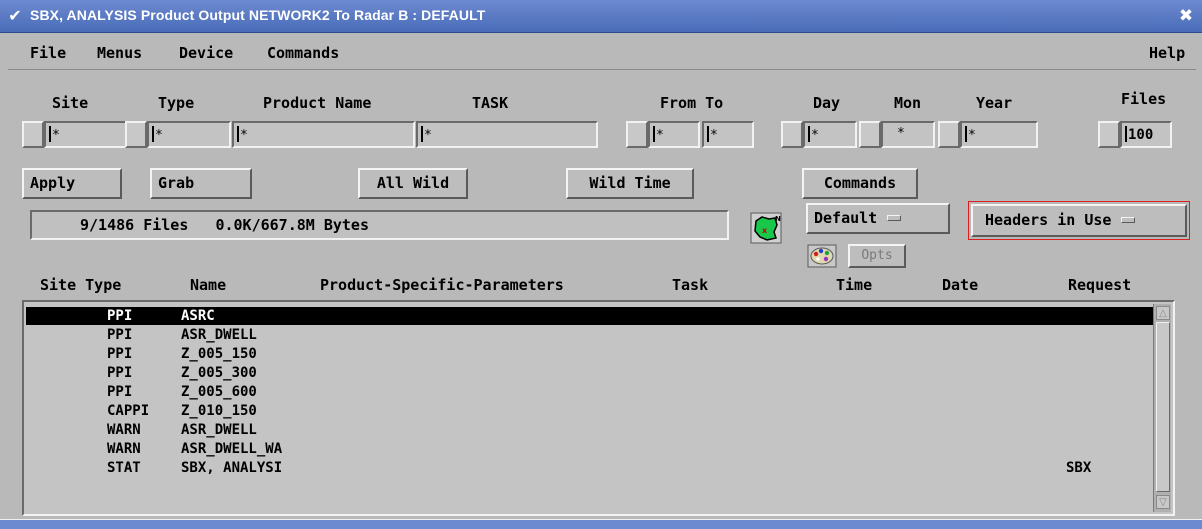  Describe the element at coordinates (119, 53) in the screenshot. I see `menu-menus: Menus` at that location.